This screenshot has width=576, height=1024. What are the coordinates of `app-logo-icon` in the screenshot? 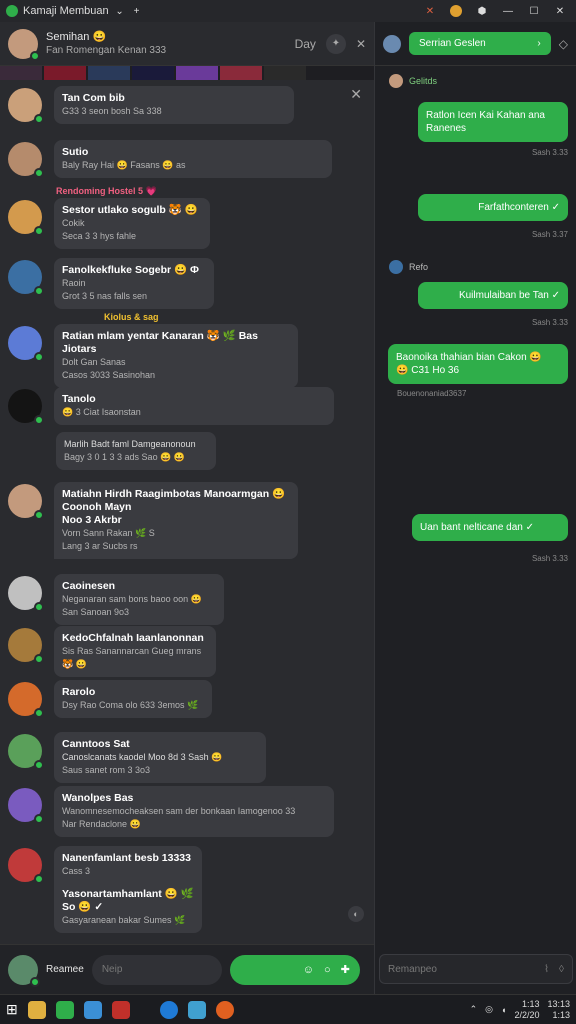 It's located at (12, 11).